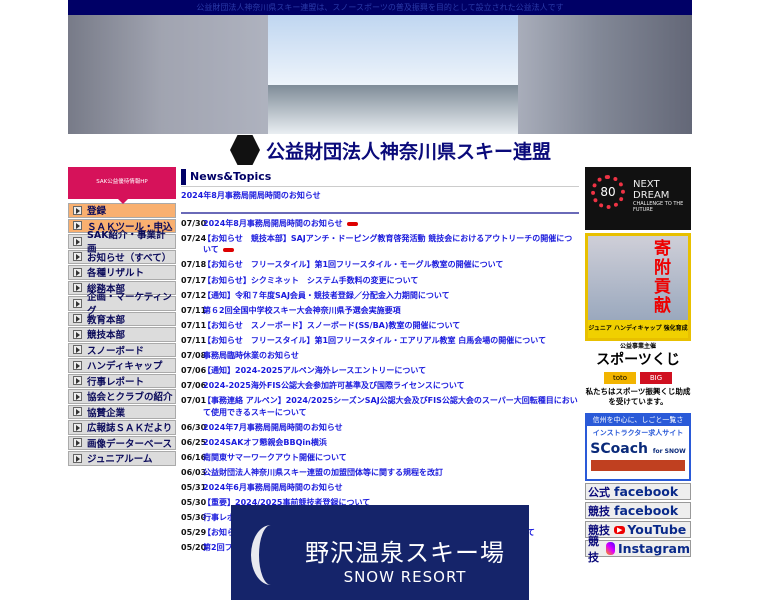 The width and height of the screenshot is (760, 600). I want to click on news-link: 2024SAKオフ懇親会BBQin横浜, so click(265, 442).